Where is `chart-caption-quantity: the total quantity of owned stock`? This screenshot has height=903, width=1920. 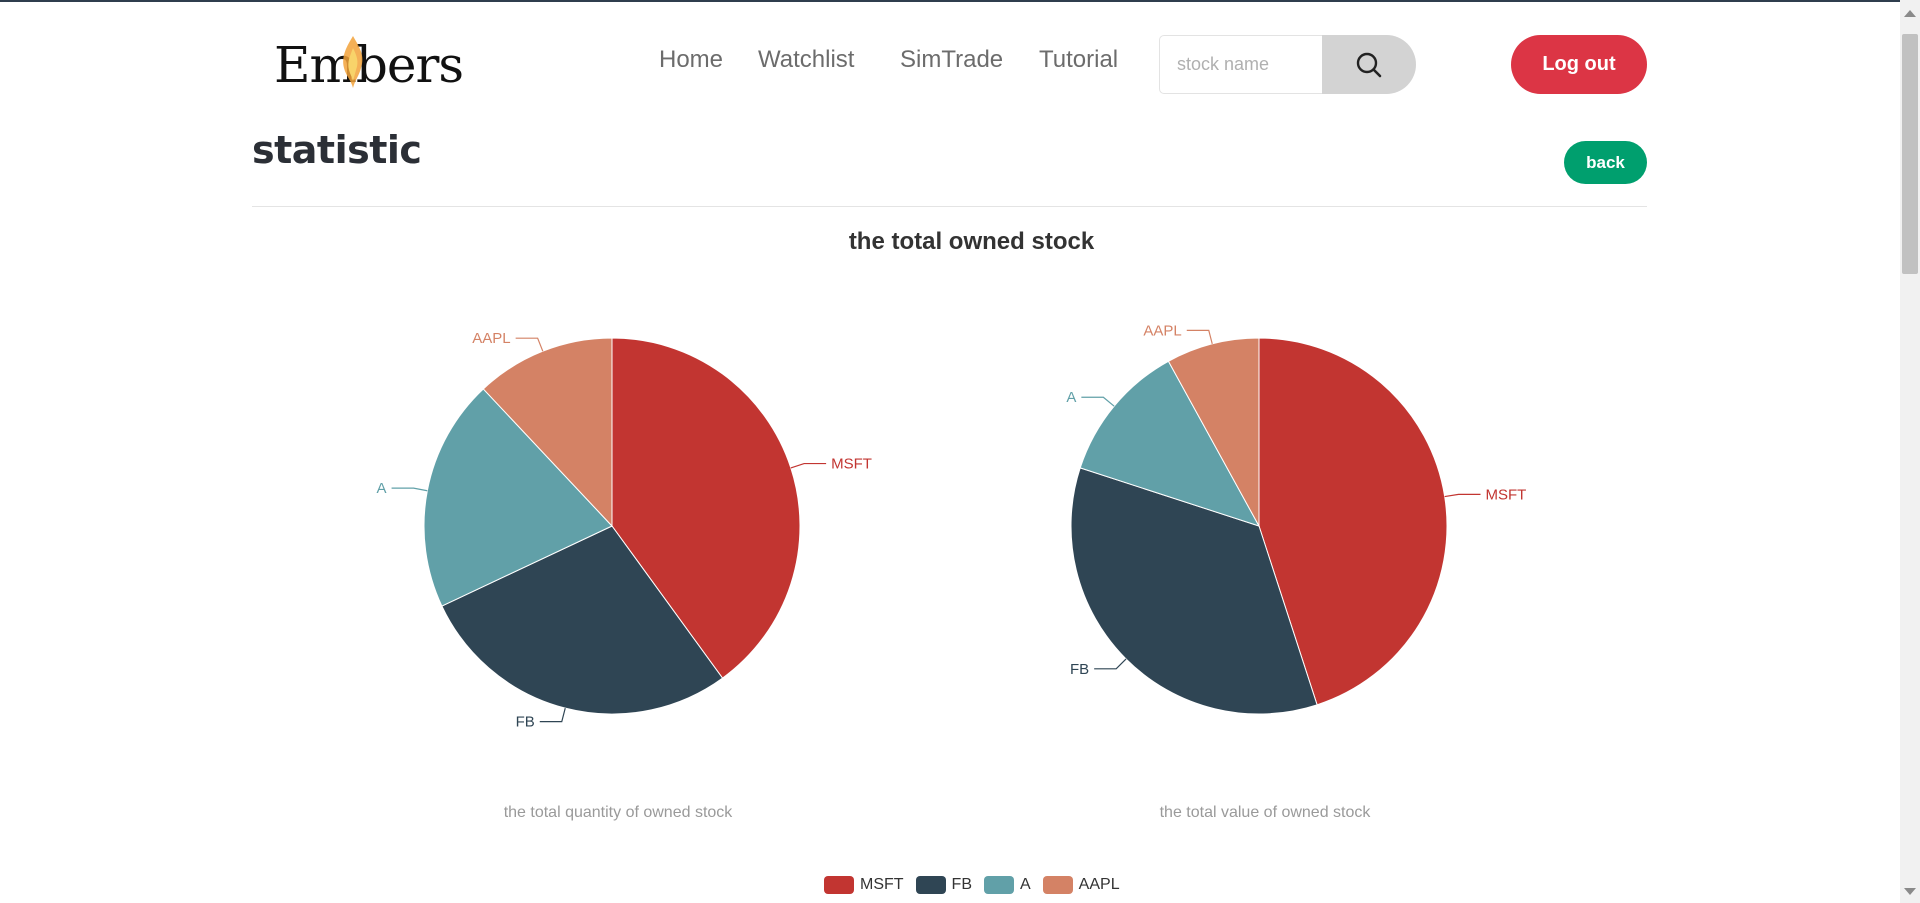 chart-caption-quantity: the total quantity of owned stock is located at coordinates (618, 812).